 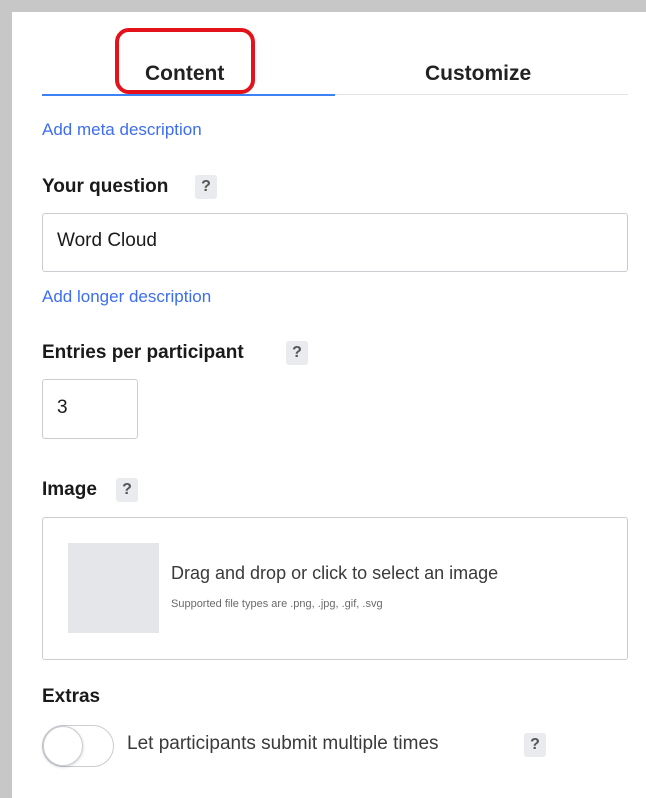 I want to click on tab-divider, so click(x=481, y=94).